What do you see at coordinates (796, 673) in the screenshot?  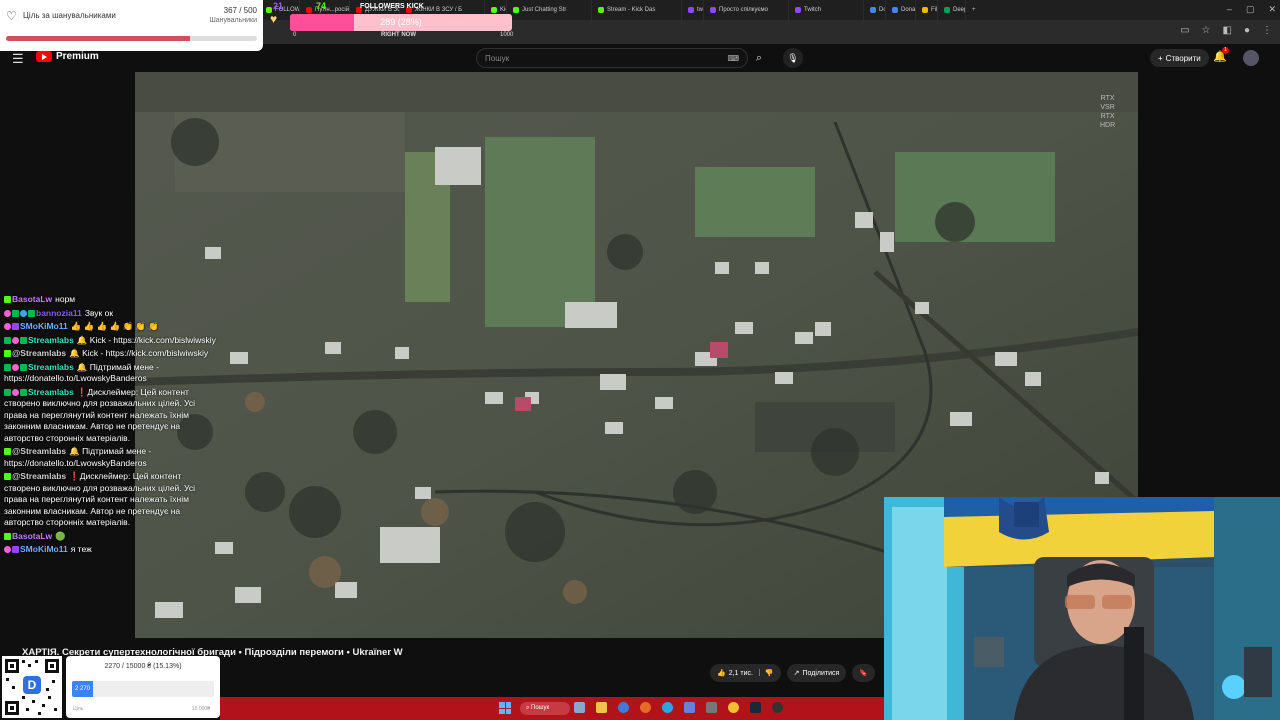 I see `share-icon: ↗` at bounding box center [796, 673].